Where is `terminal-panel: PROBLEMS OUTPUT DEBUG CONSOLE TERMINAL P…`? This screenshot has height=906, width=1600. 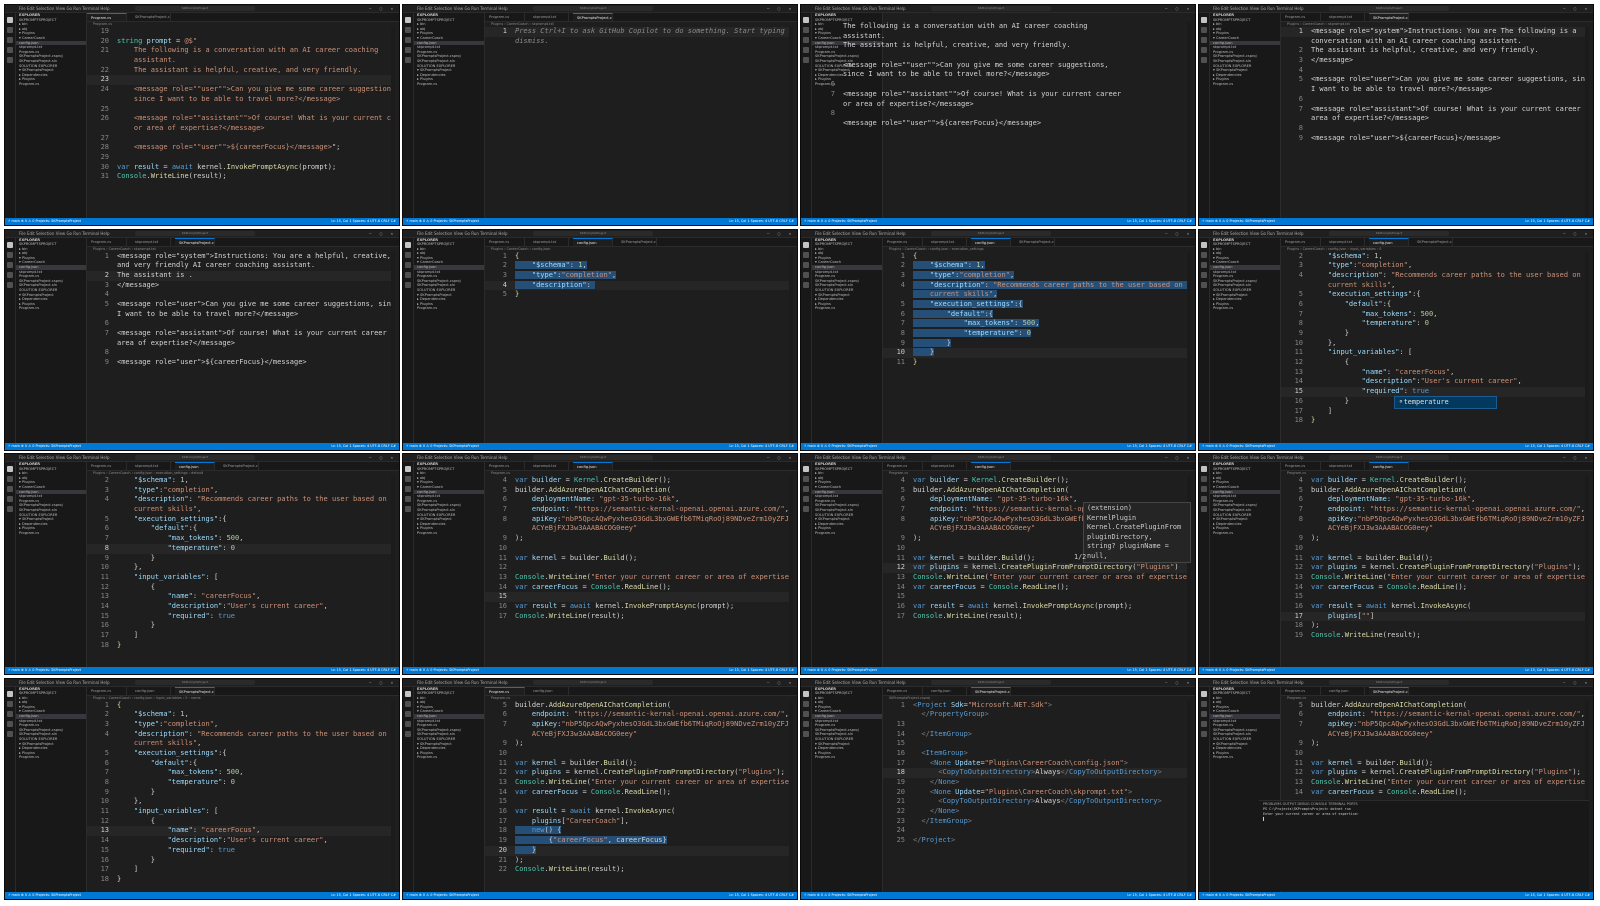 terminal-panel: PROBLEMS OUTPUT DEBUG CONSOLE TERMINAL P… is located at coordinates (1424, 845).